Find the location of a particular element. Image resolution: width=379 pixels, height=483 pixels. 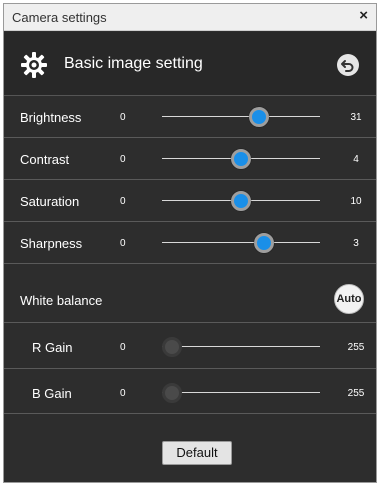

b-gain-label: B Gain is located at coordinates (52, 393).